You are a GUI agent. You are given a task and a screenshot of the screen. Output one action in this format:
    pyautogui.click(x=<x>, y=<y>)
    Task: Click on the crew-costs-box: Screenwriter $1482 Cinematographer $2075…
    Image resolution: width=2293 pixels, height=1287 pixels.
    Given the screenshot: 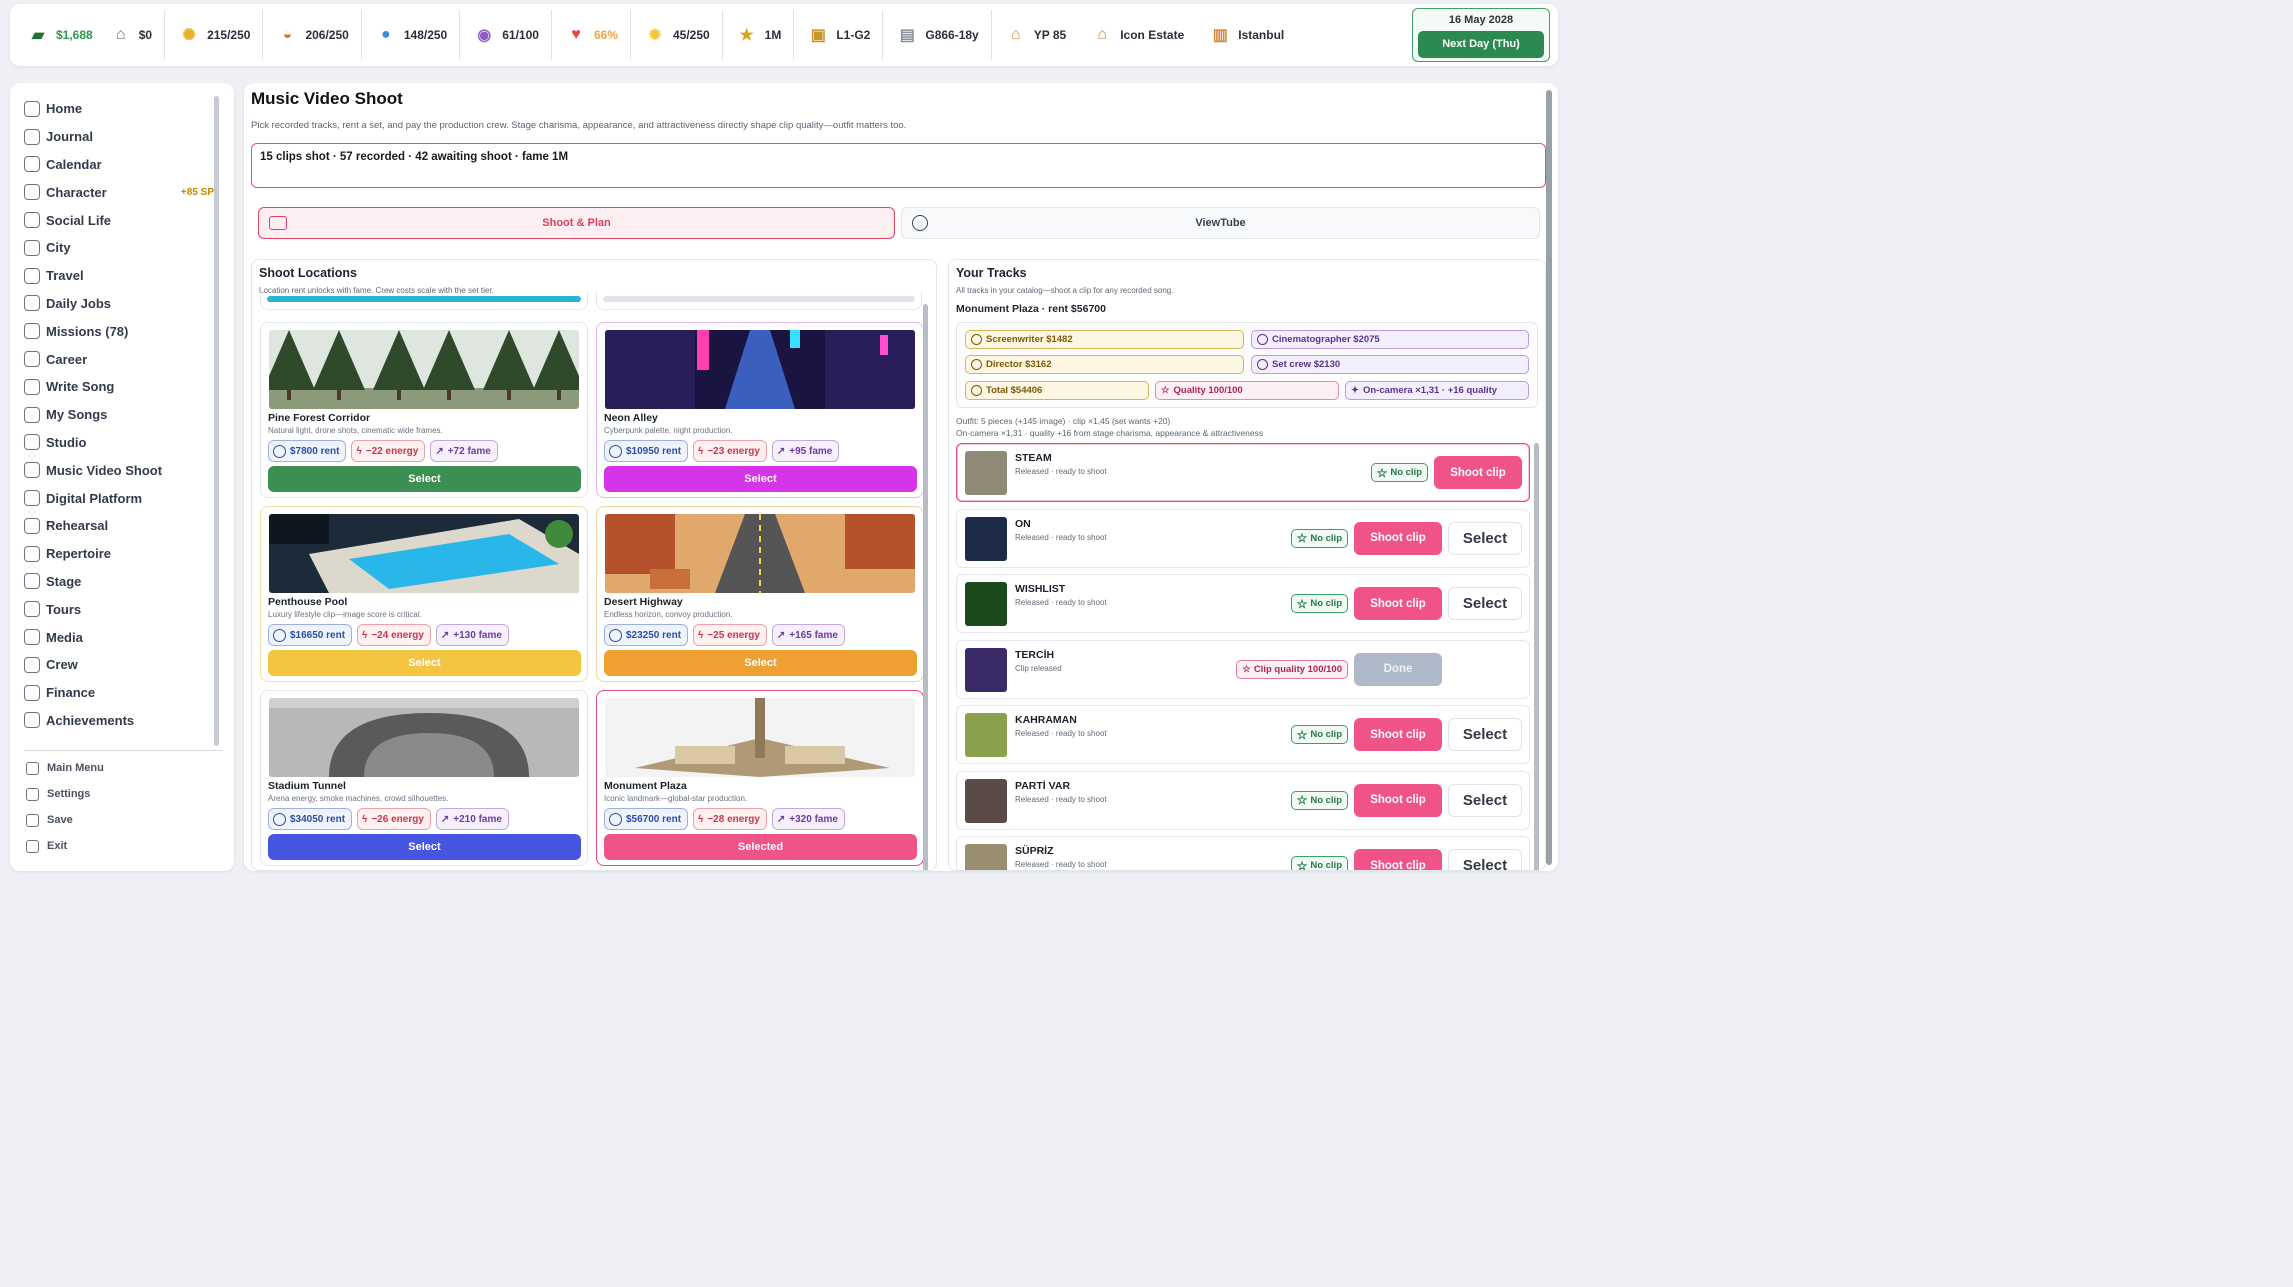 What is the action you would take?
    pyautogui.click(x=1247, y=365)
    